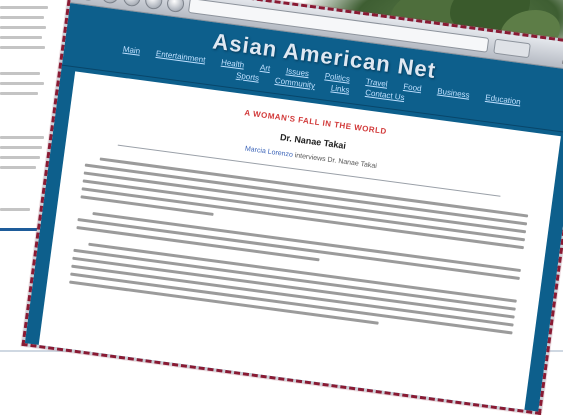  Describe the element at coordinates (132, 4) in the screenshot. I see `reload-button` at that location.